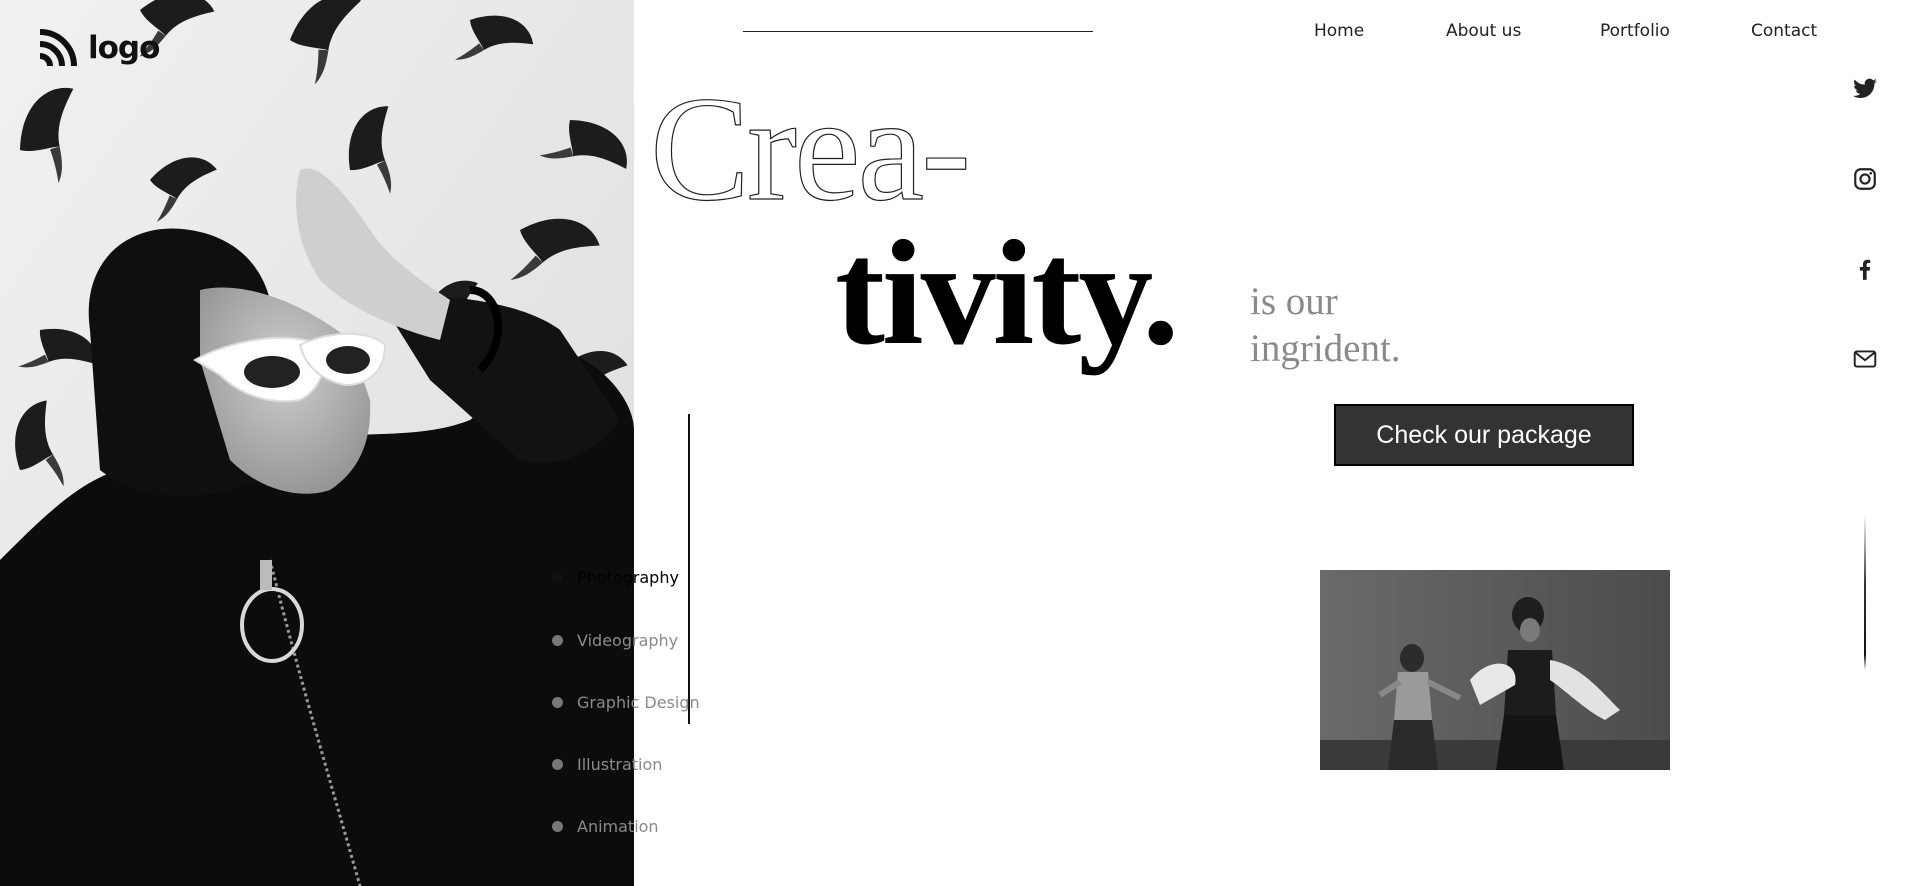  Describe the element at coordinates (1865, 592) in the screenshot. I see `scroll-indicator-line` at that location.